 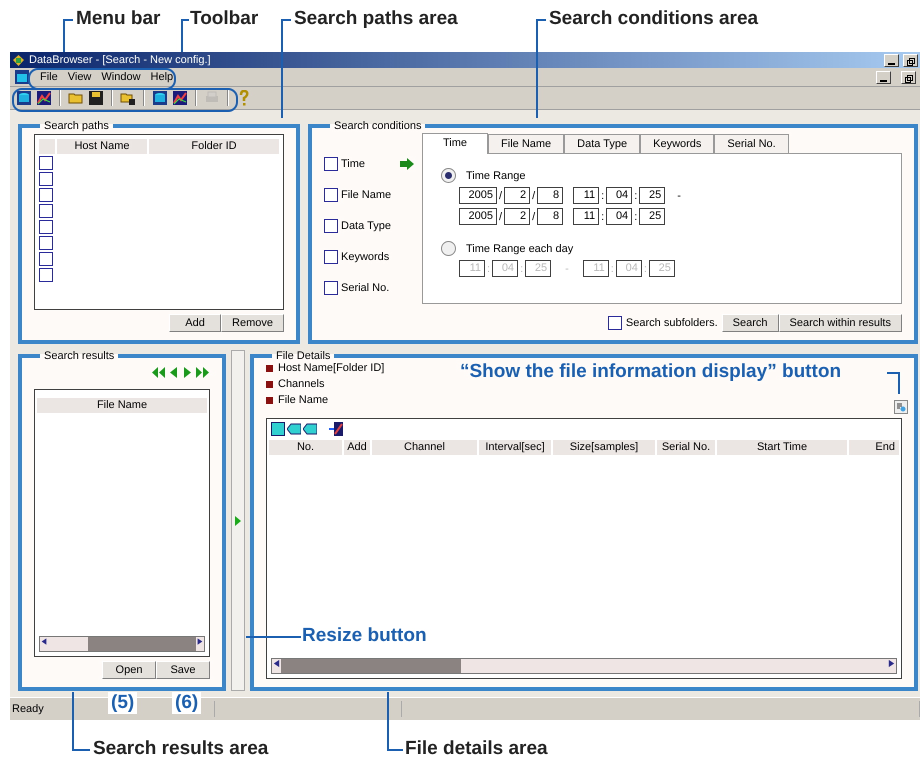 What do you see at coordinates (120, 60) in the screenshot?
I see `window-title: DataBrowser - [Search - New config.]` at bounding box center [120, 60].